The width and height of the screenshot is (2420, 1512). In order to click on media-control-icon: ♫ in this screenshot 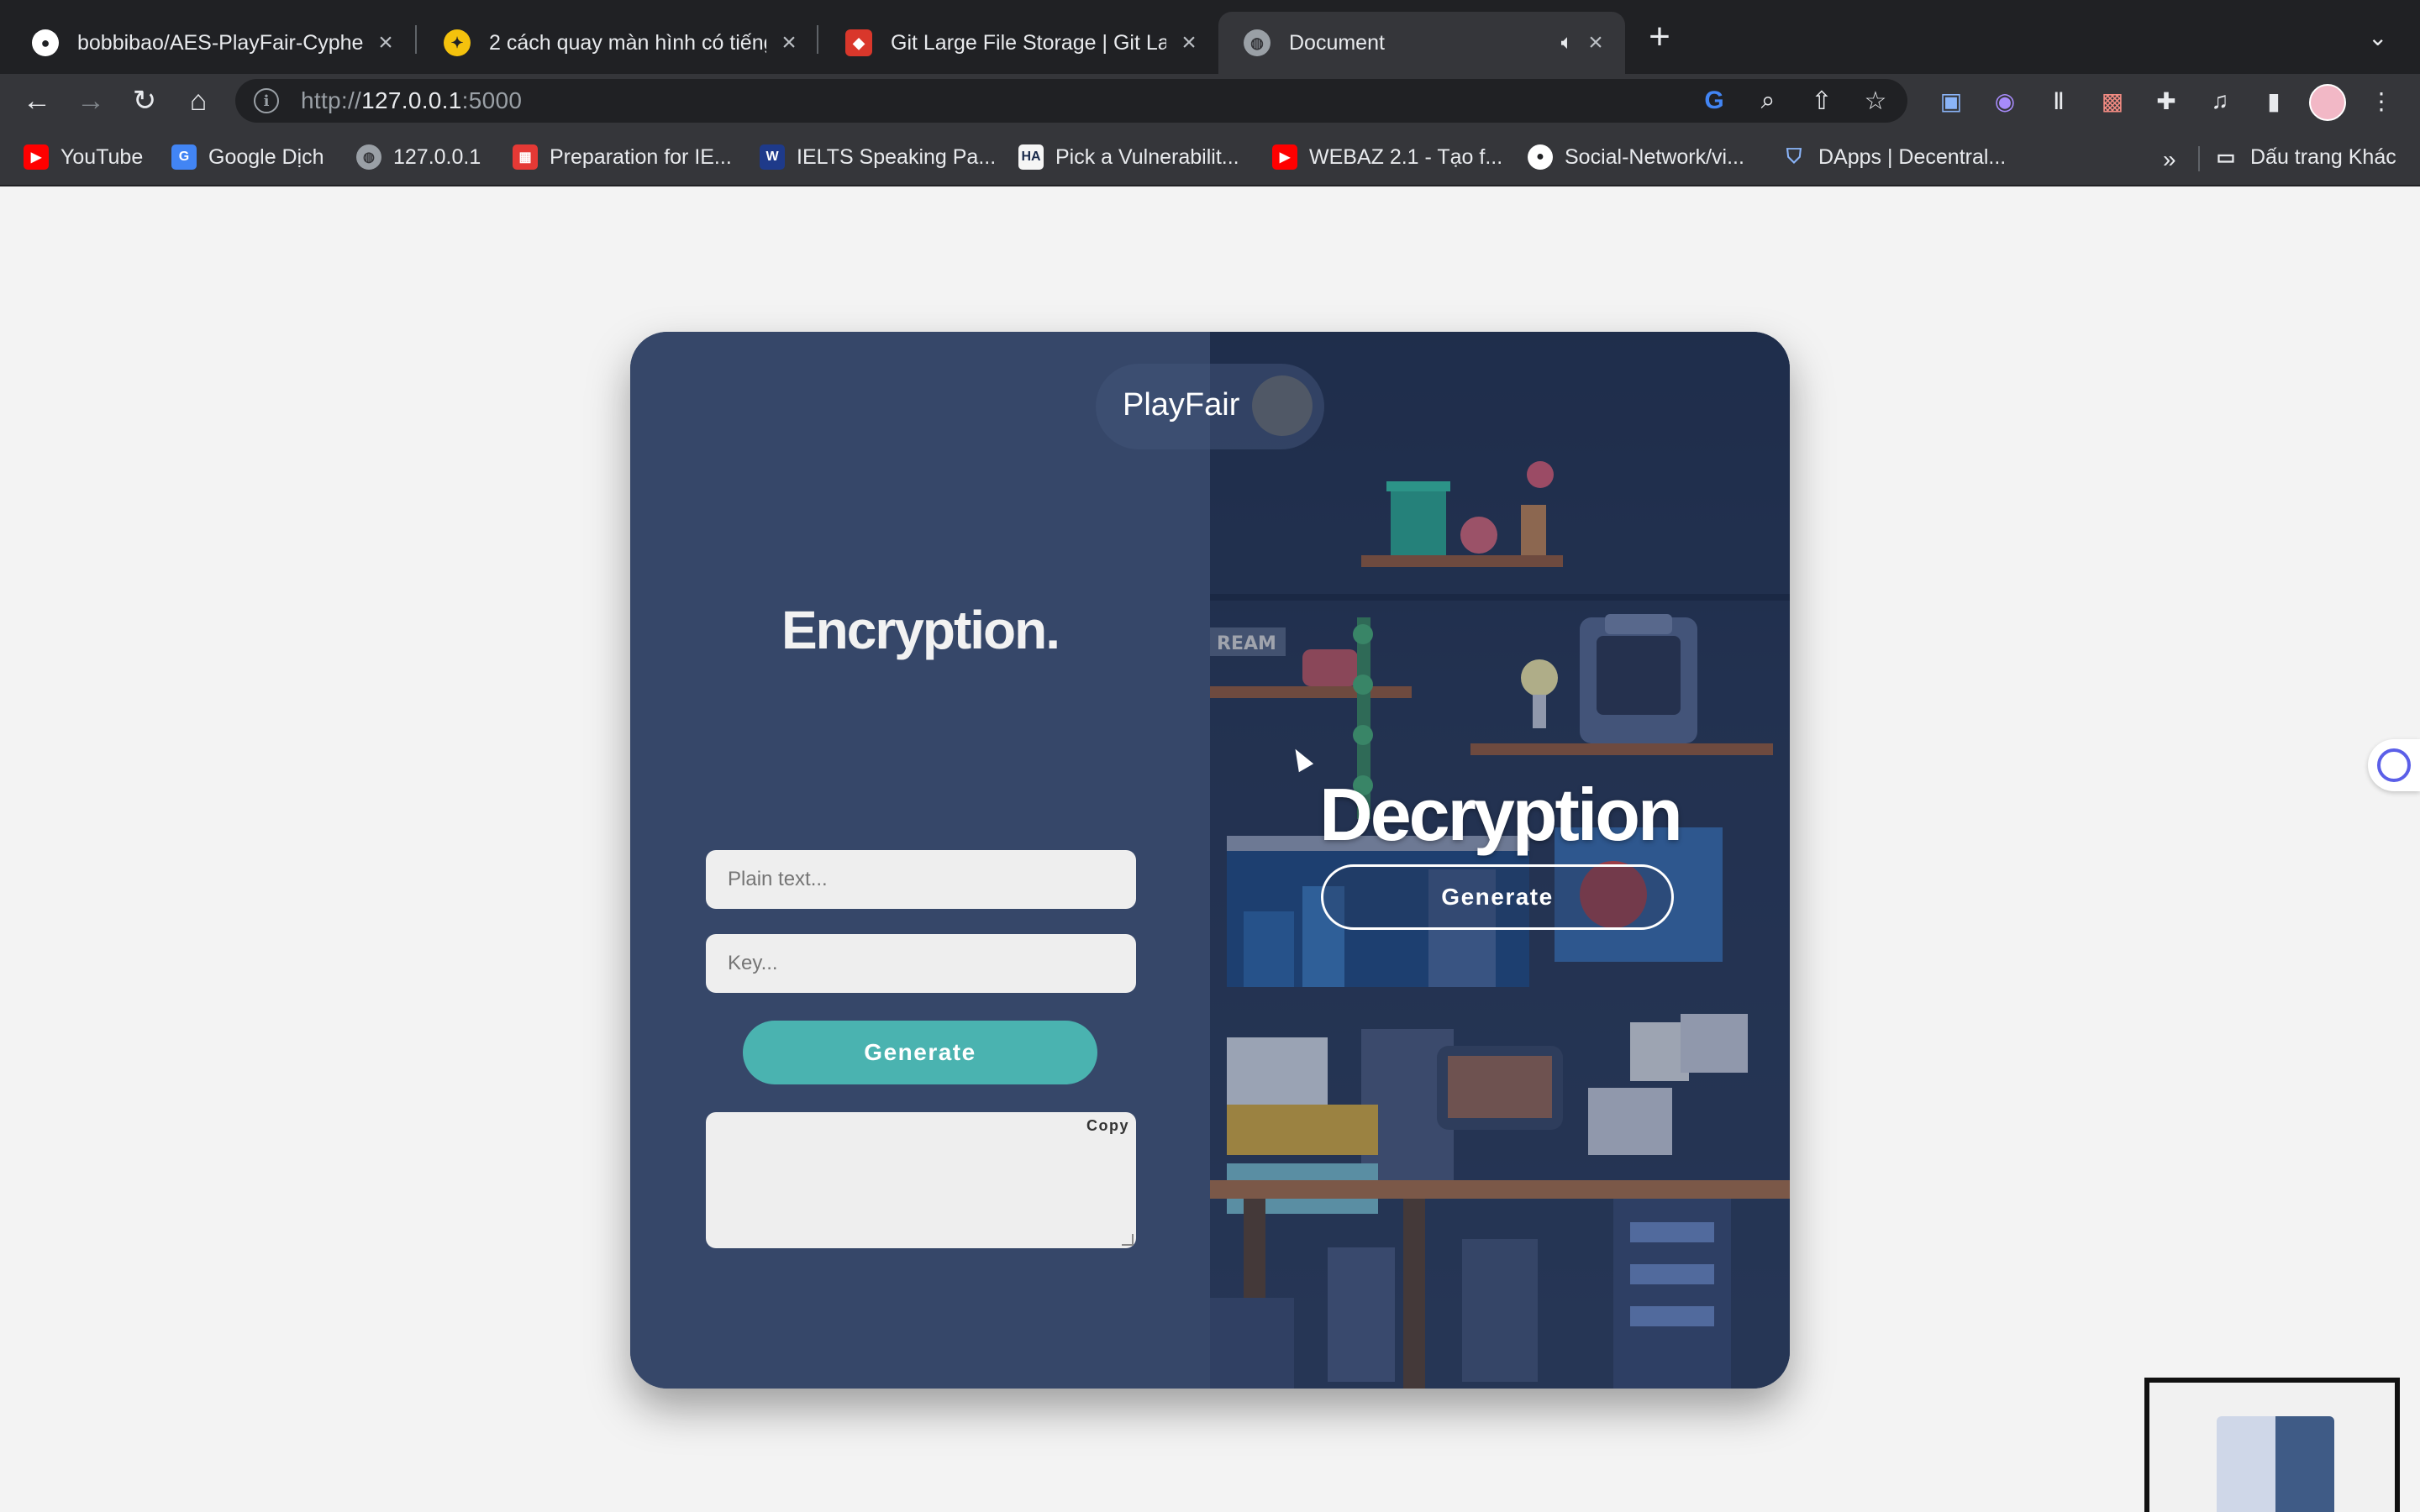, I will do `click(2220, 100)`.